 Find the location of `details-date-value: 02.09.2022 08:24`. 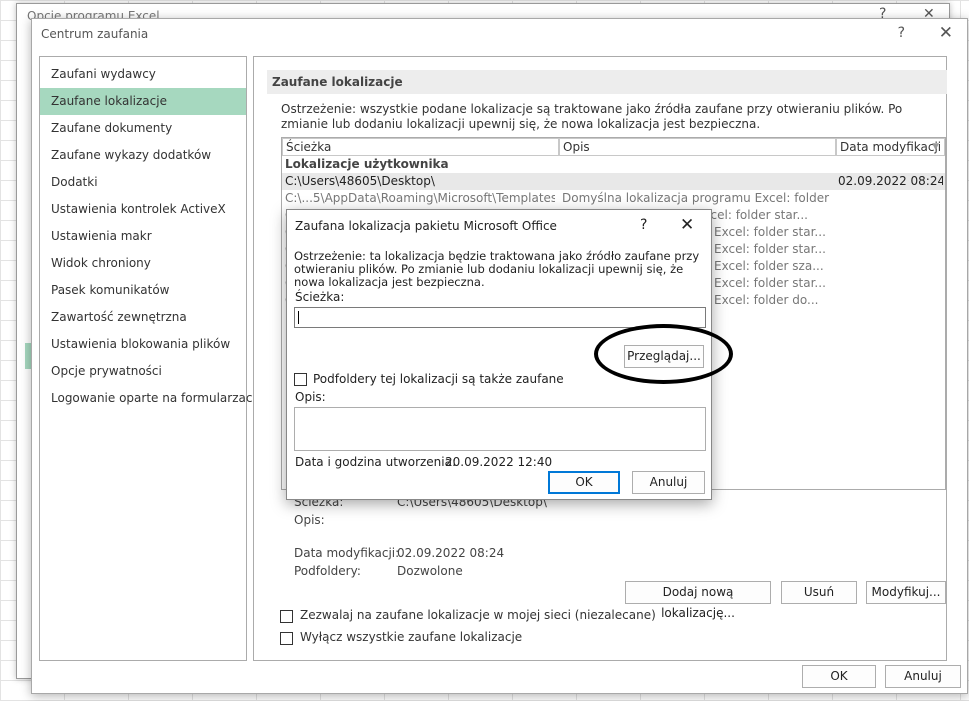

details-date-value: 02.09.2022 08:24 is located at coordinates (451, 553).